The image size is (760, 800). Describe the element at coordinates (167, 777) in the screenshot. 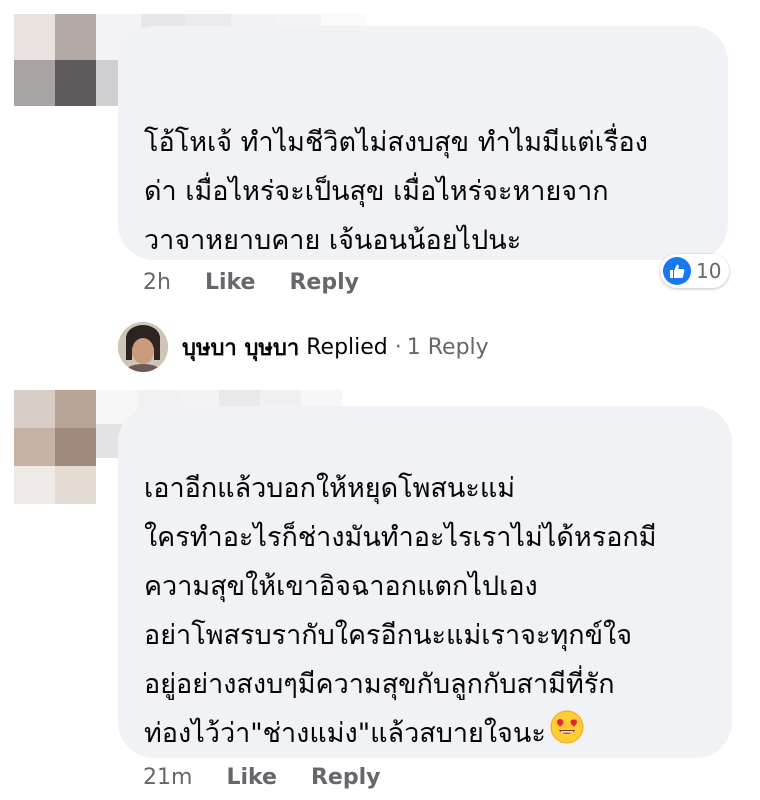

I see `comment-timestamp: 21m` at that location.